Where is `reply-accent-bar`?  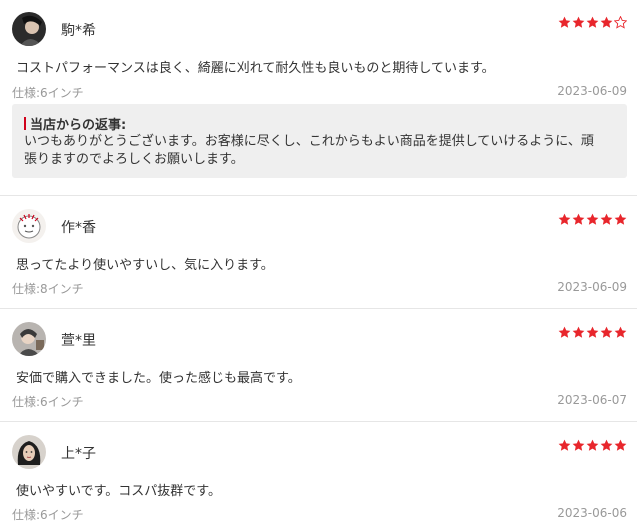
reply-accent-bar is located at coordinates (25, 123).